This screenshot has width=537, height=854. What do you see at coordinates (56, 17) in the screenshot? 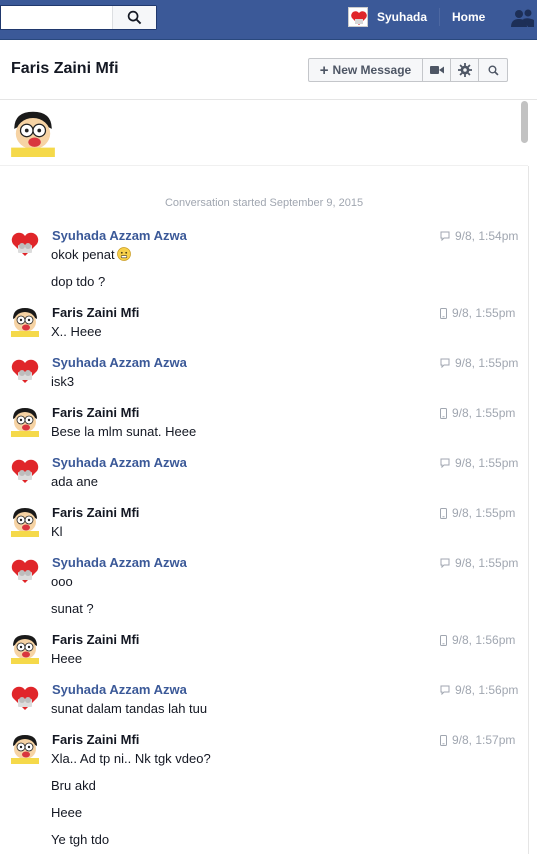
I see `search-input` at bounding box center [56, 17].